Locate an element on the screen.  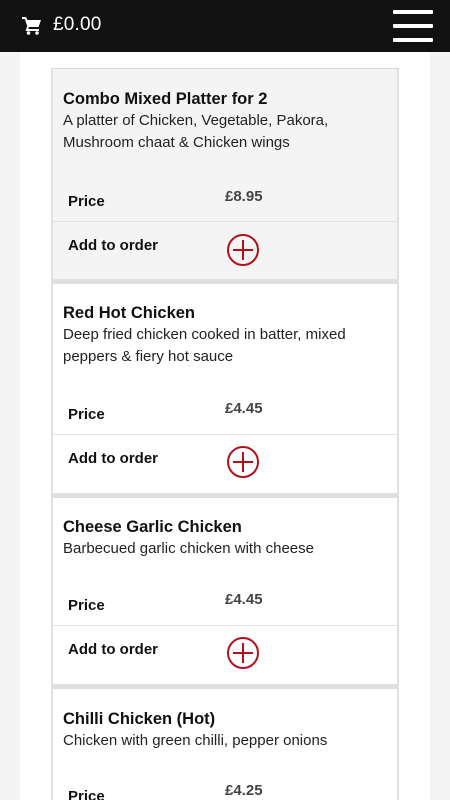
cart-total: £0.00 is located at coordinates (77, 24).